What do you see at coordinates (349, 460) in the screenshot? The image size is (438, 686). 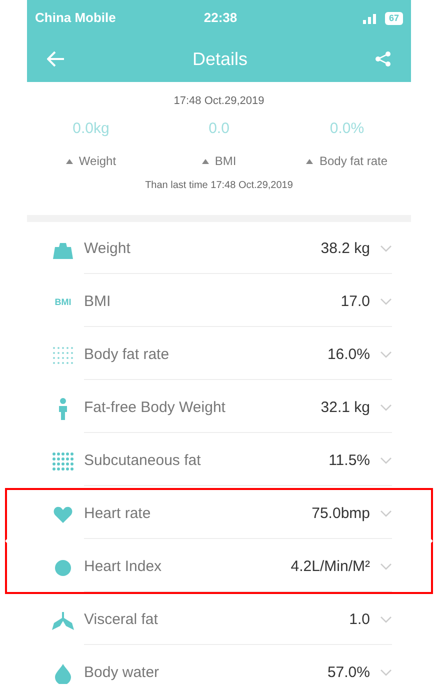 I see `metric-value: 11.5%` at bounding box center [349, 460].